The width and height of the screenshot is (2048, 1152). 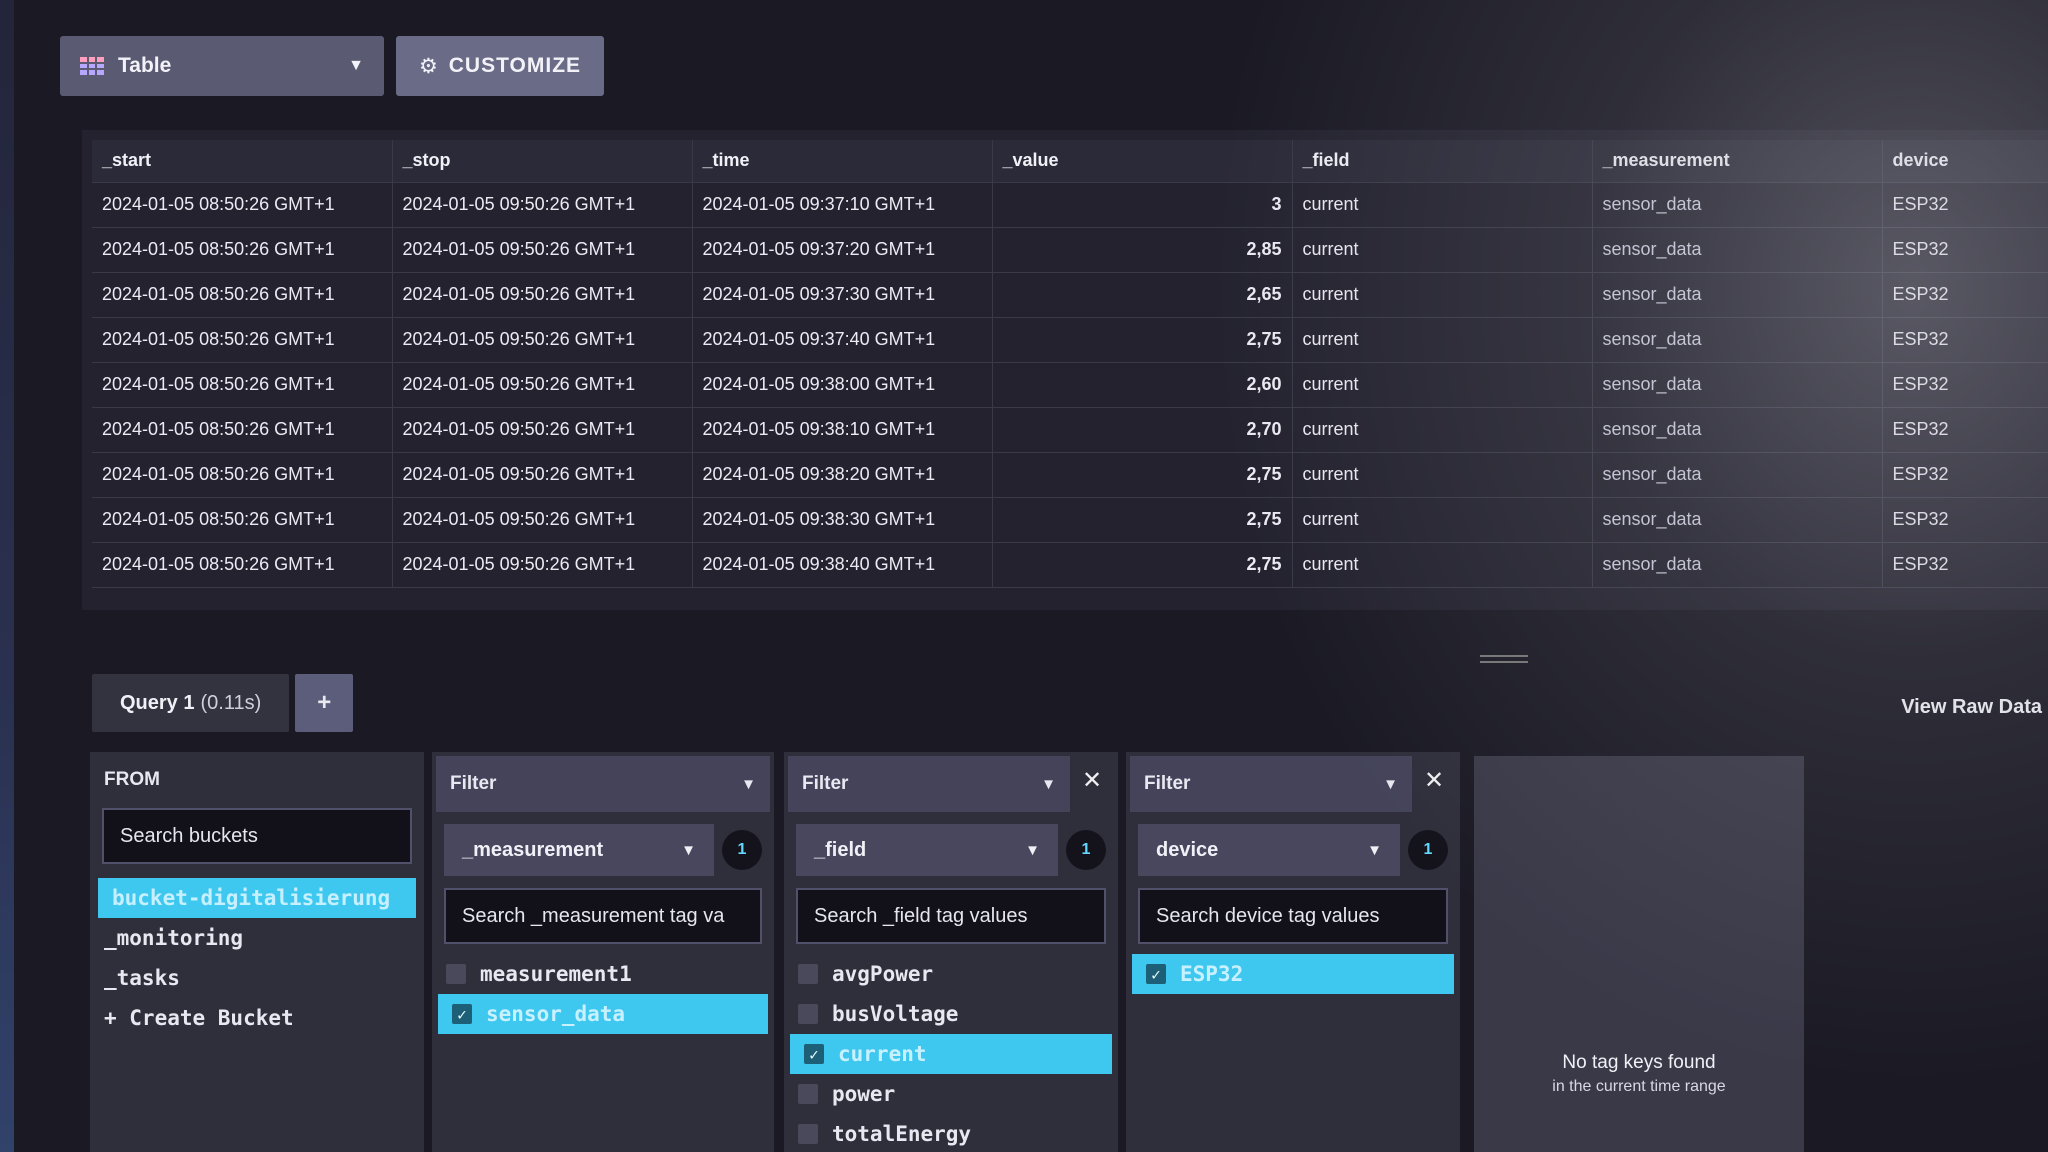 I want to click on search-tag-values-input: Search _field tag values, so click(x=951, y=916).